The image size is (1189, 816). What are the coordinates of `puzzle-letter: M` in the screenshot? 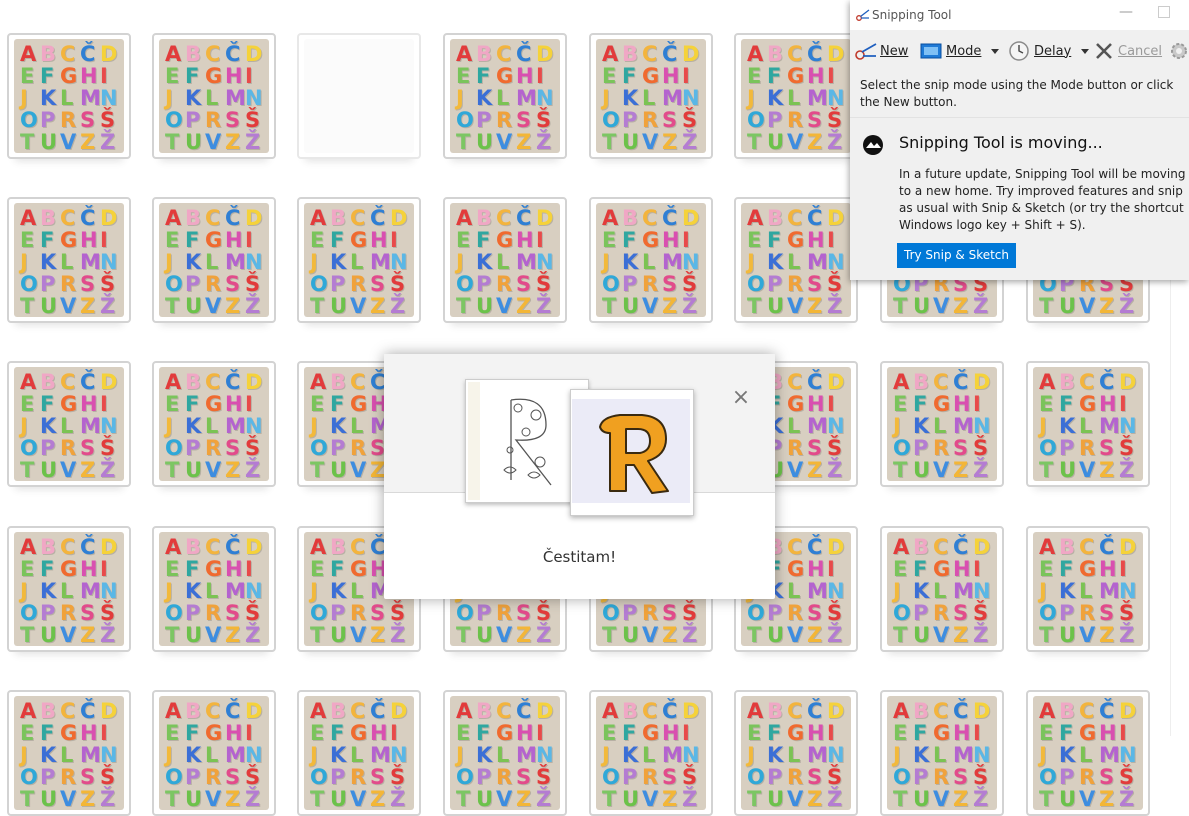 It's located at (817, 262).